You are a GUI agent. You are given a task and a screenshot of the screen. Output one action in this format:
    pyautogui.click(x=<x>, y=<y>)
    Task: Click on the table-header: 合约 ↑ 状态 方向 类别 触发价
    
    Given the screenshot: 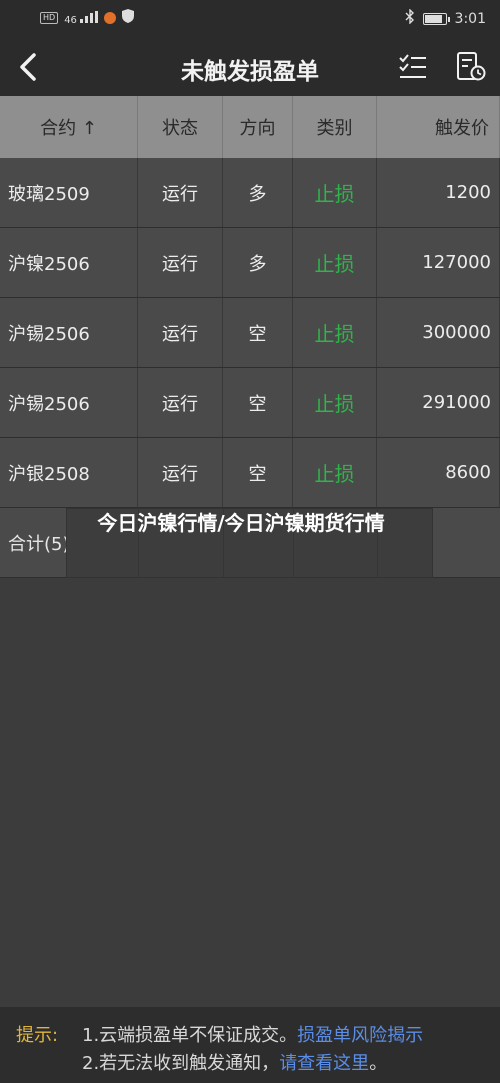 What is the action you would take?
    pyautogui.click(x=250, y=127)
    